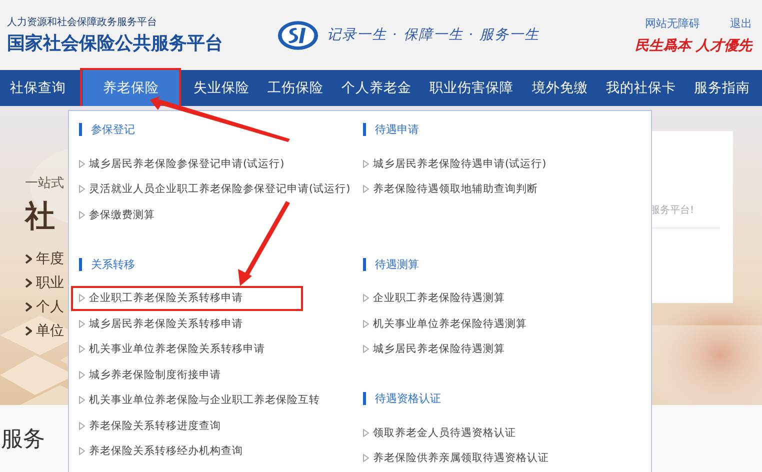 This screenshot has width=762, height=472. I want to click on menu-item-label: 养老保险关系转移经办机构查询, so click(166, 451).